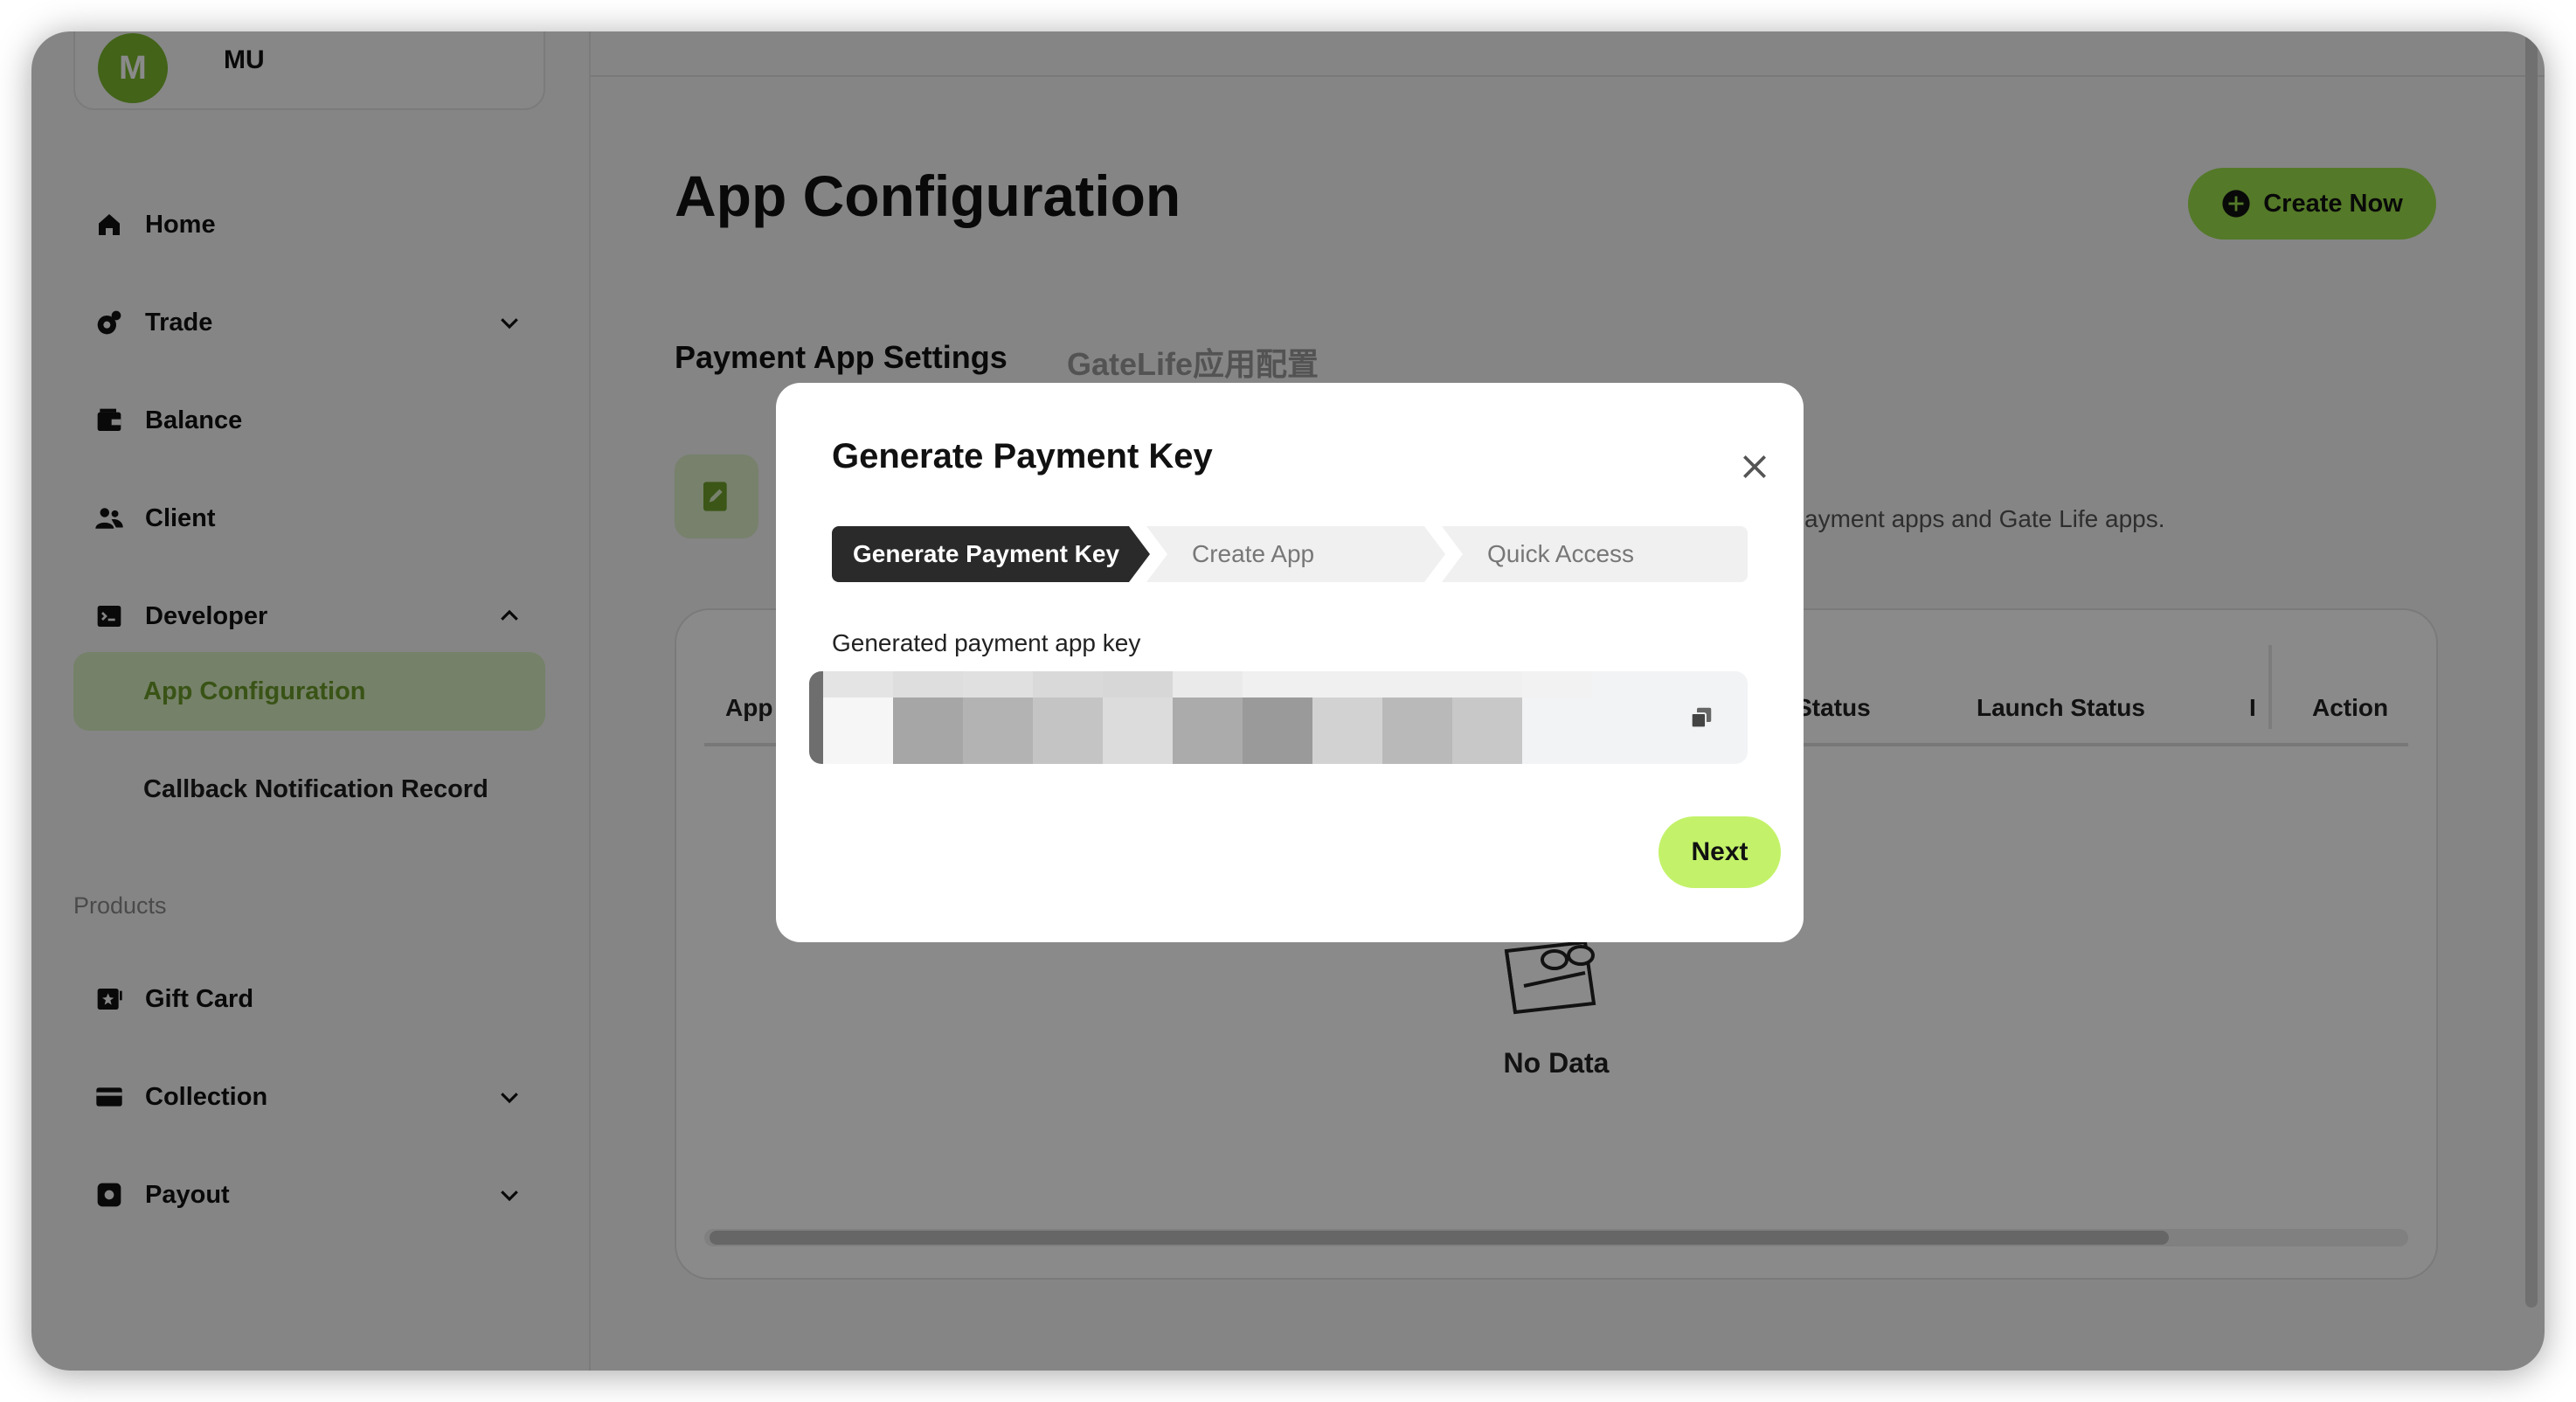 The height and width of the screenshot is (1402, 2576). Describe the element at coordinates (1754, 466) in the screenshot. I see `close-icon` at that location.